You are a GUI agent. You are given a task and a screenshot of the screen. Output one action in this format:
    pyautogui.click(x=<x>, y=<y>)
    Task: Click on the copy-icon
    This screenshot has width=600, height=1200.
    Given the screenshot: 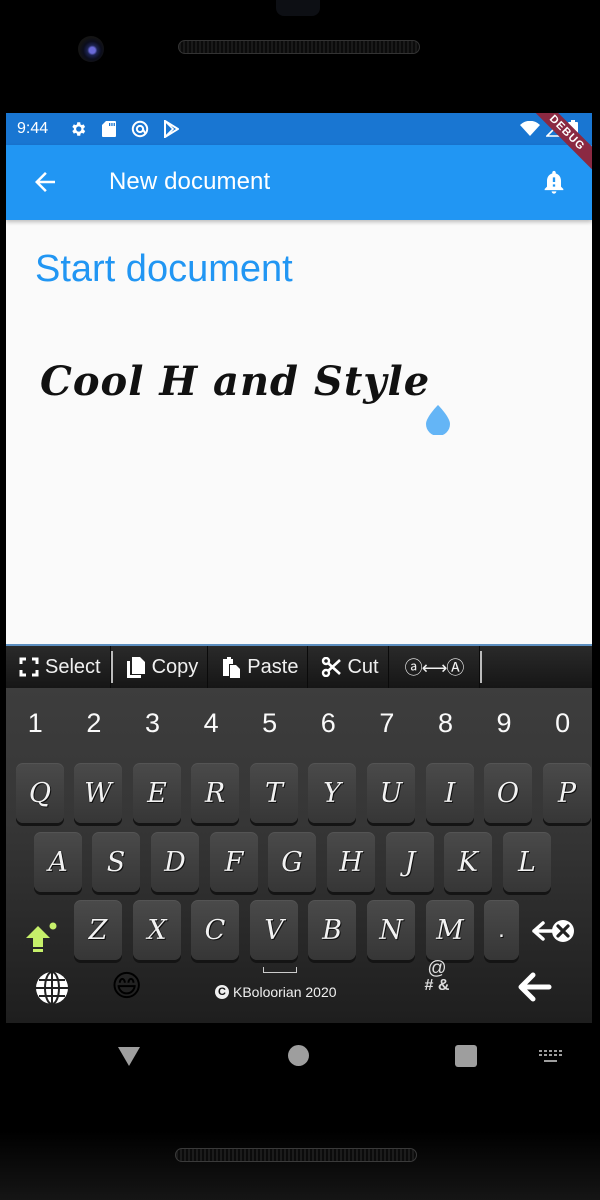 What is the action you would take?
    pyautogui.click(x=136, y=667)
    